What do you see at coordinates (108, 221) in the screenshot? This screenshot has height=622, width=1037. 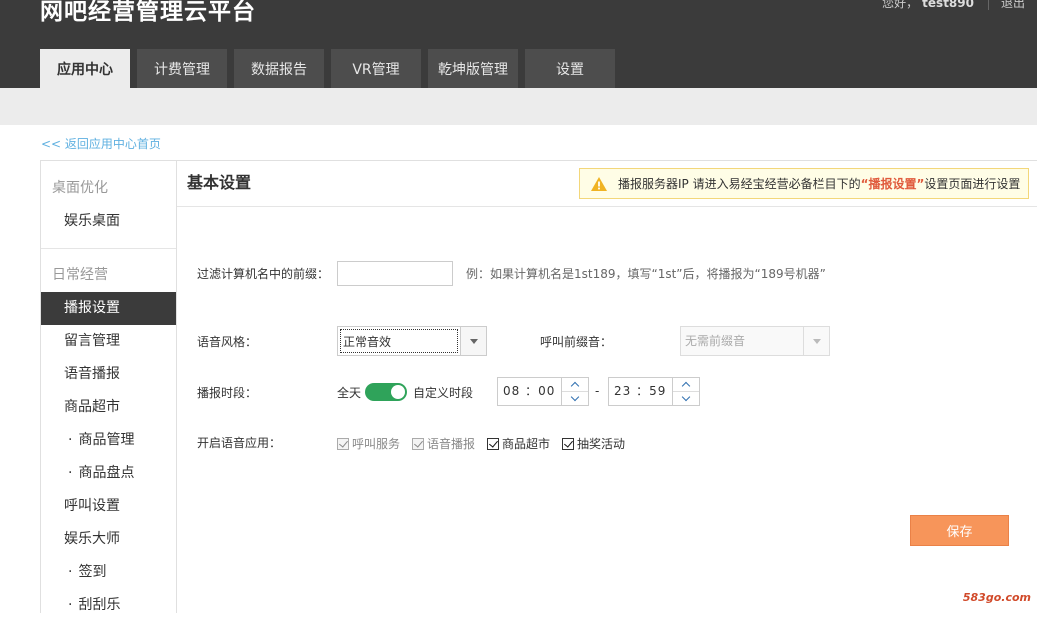 I see `sidebar-item-ent-desktop: 娱乐桌面` at bounding box center [108, 221].